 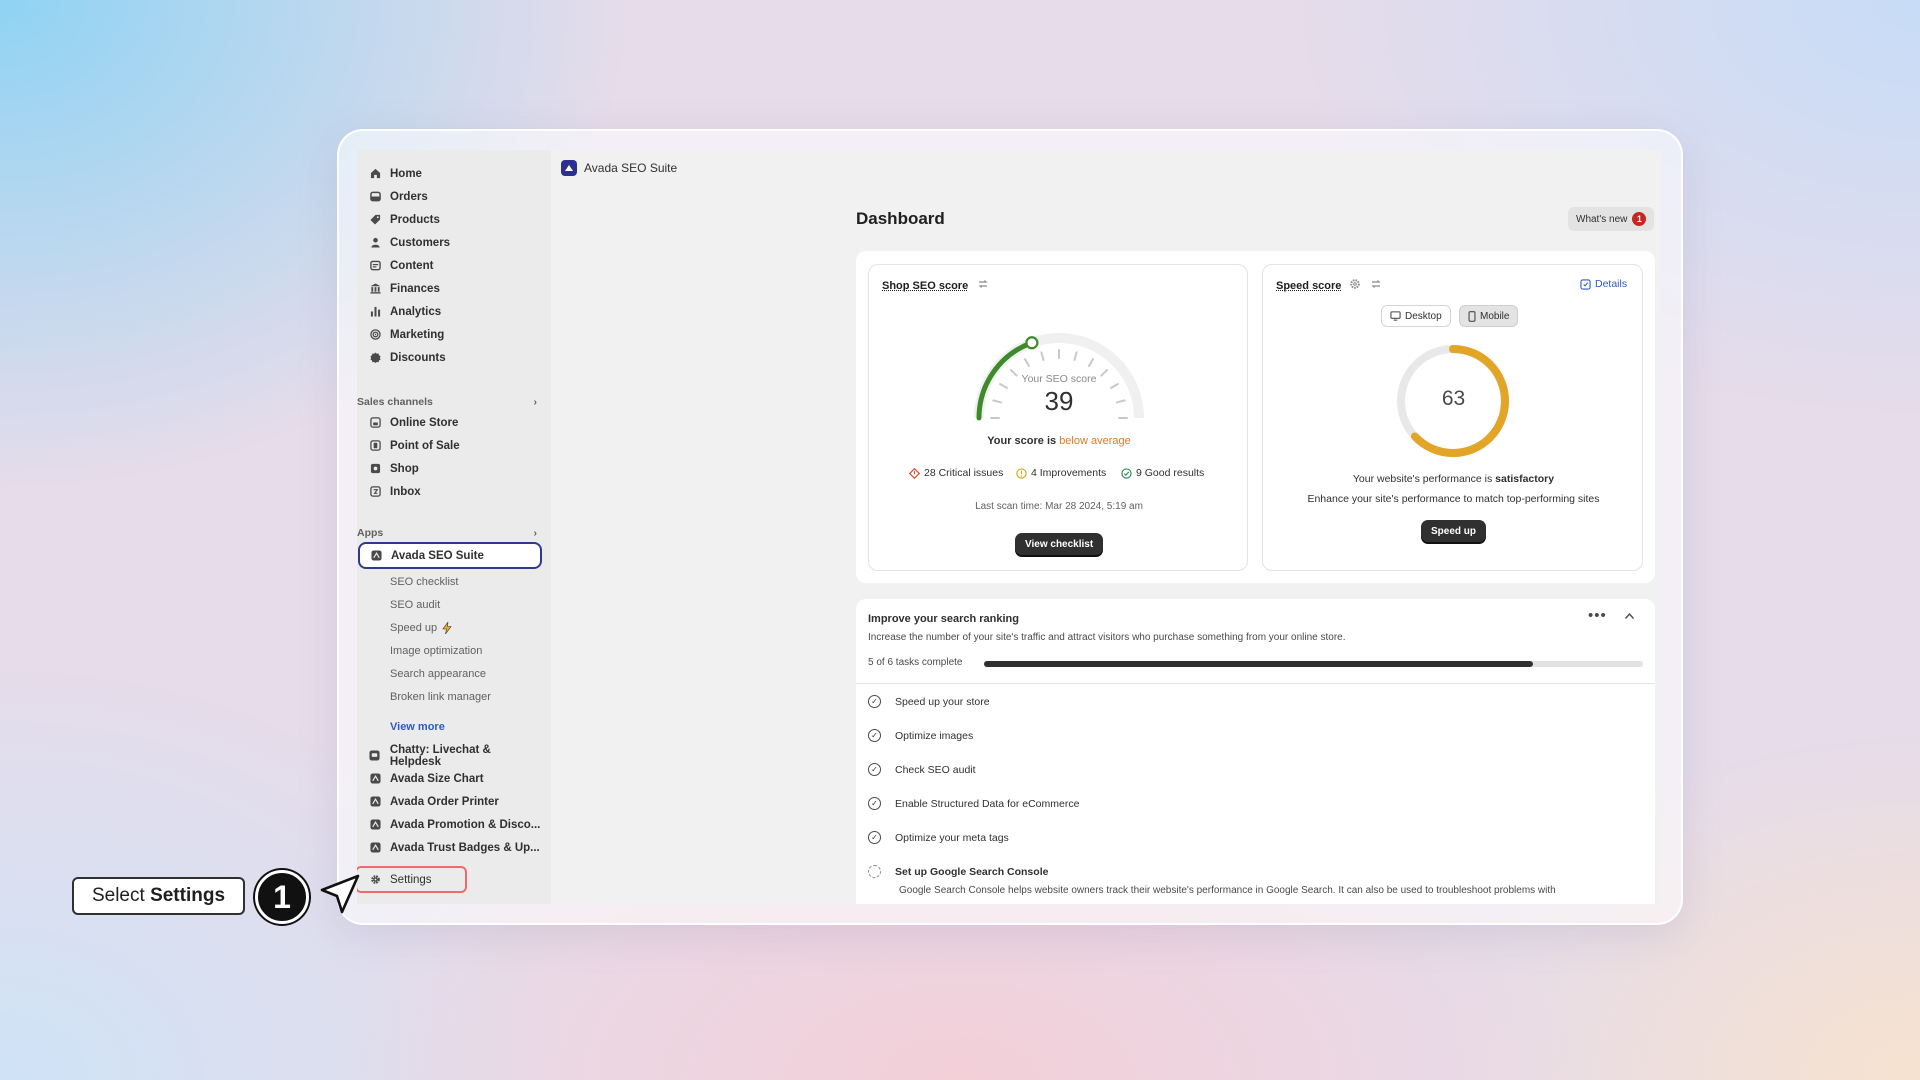 I want to click on sidebar-item-label: Marketing, so click(x=417, y=334).